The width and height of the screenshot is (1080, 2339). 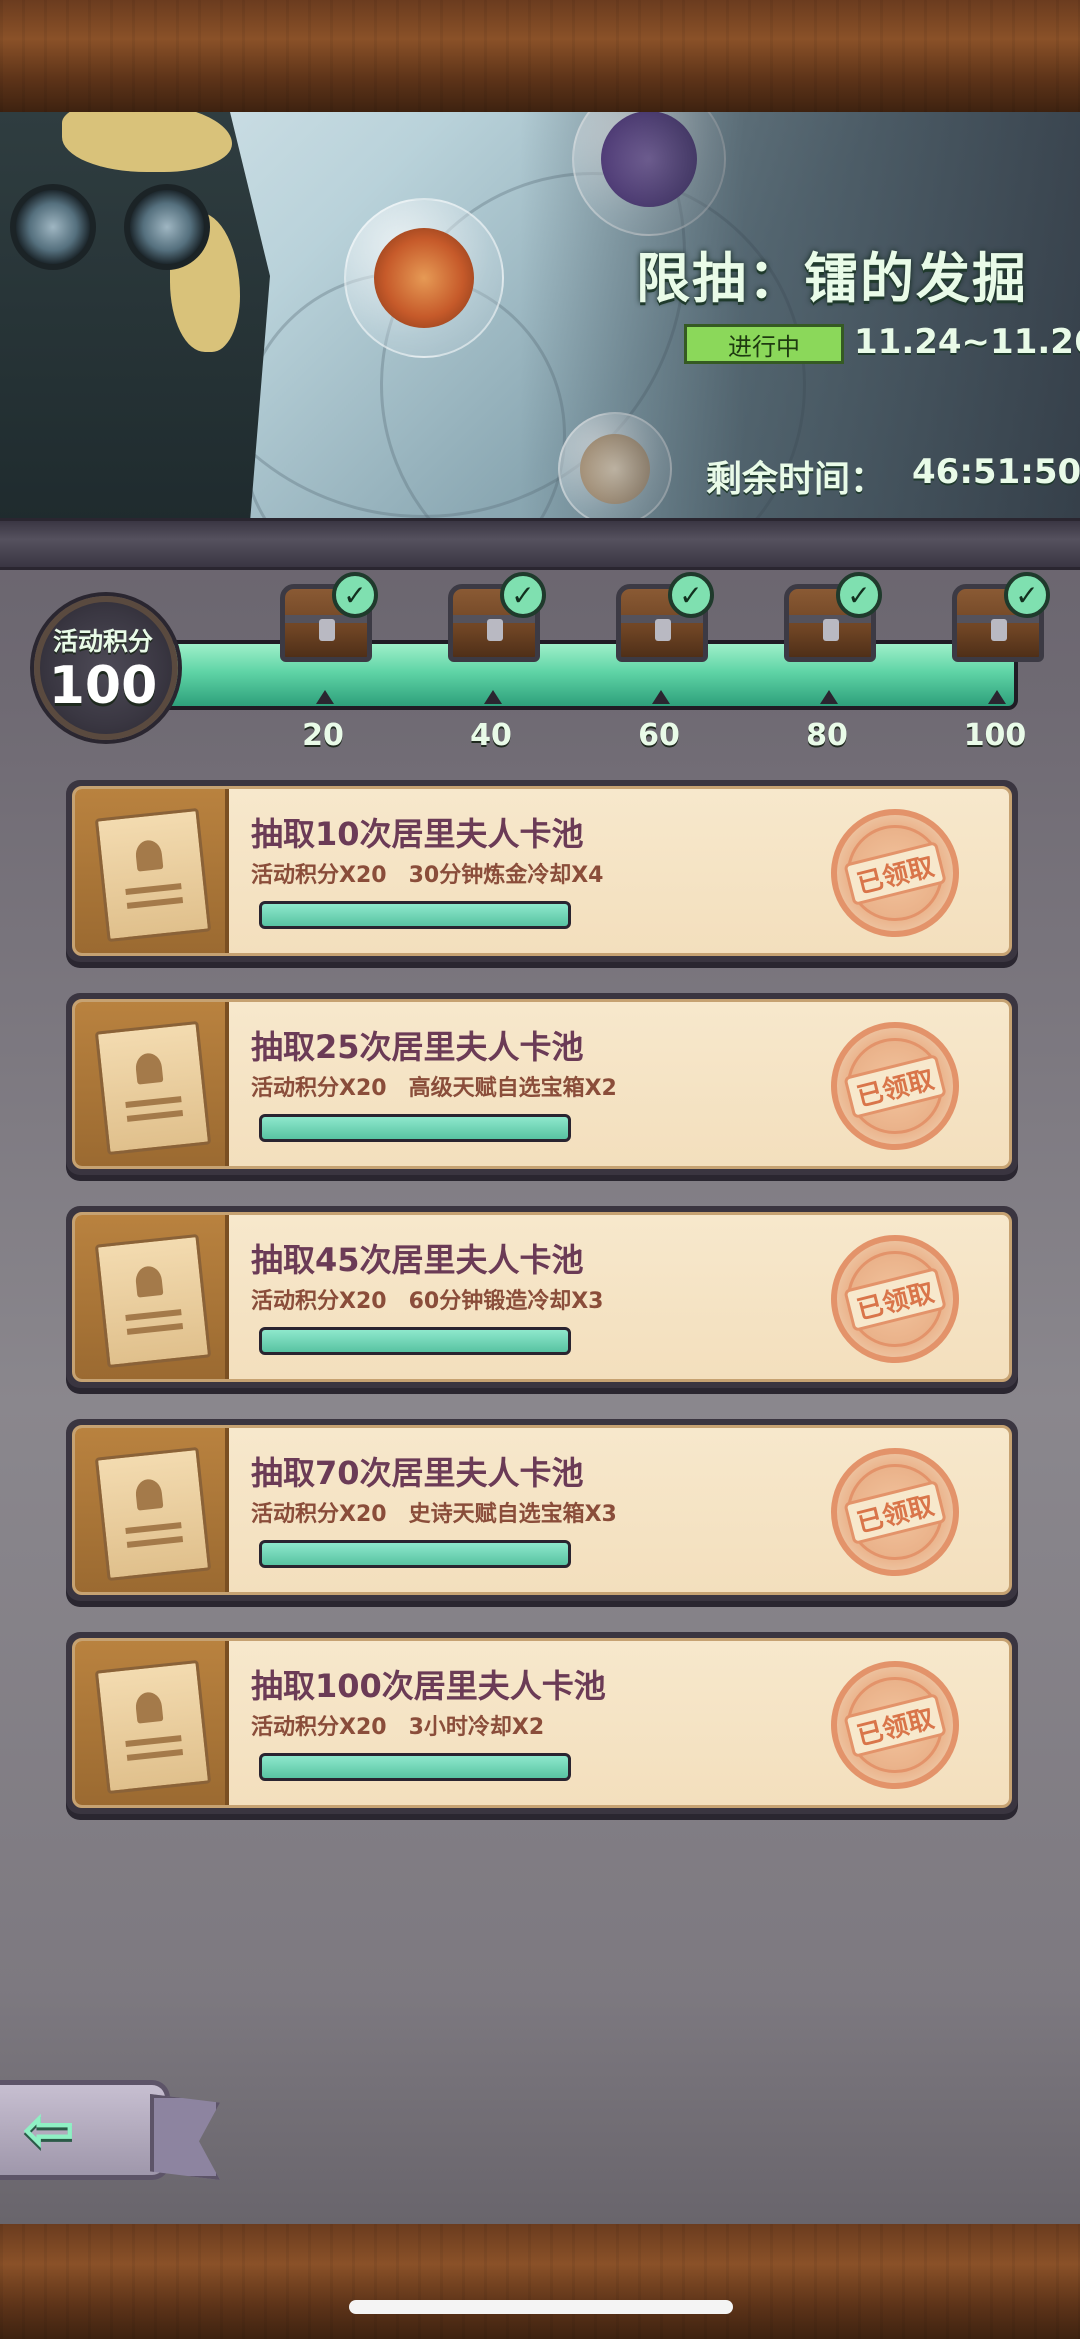 I want to click on milestone-label: 80, so click(x=827, y=735).